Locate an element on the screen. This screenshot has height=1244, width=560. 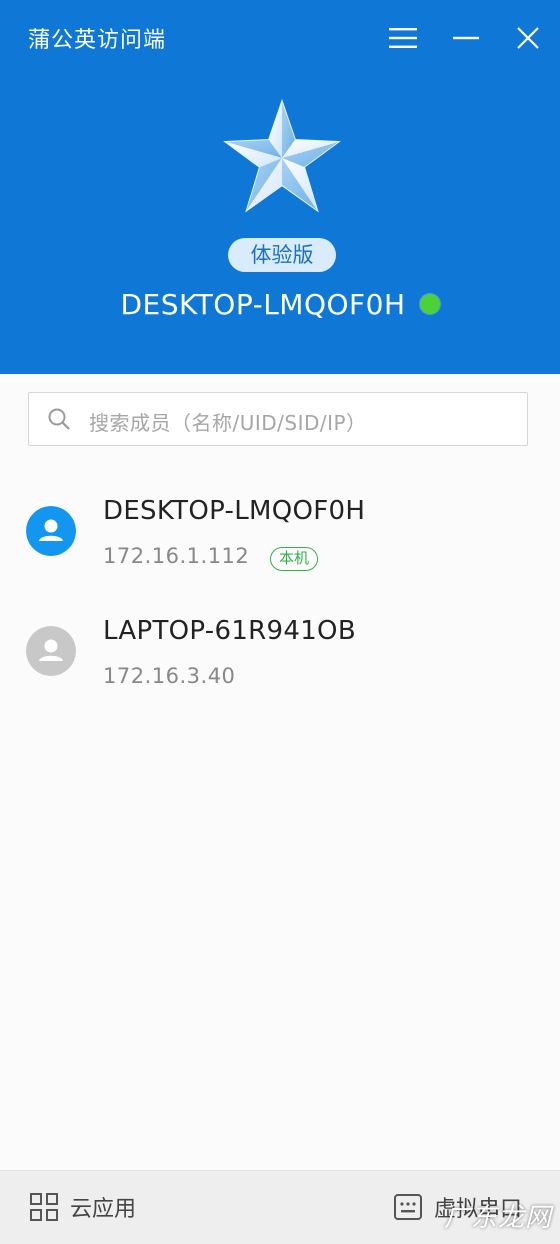
member-item: LAPTOP-61R941OB 172.16.3.40 is located at coordinates (280, 658).